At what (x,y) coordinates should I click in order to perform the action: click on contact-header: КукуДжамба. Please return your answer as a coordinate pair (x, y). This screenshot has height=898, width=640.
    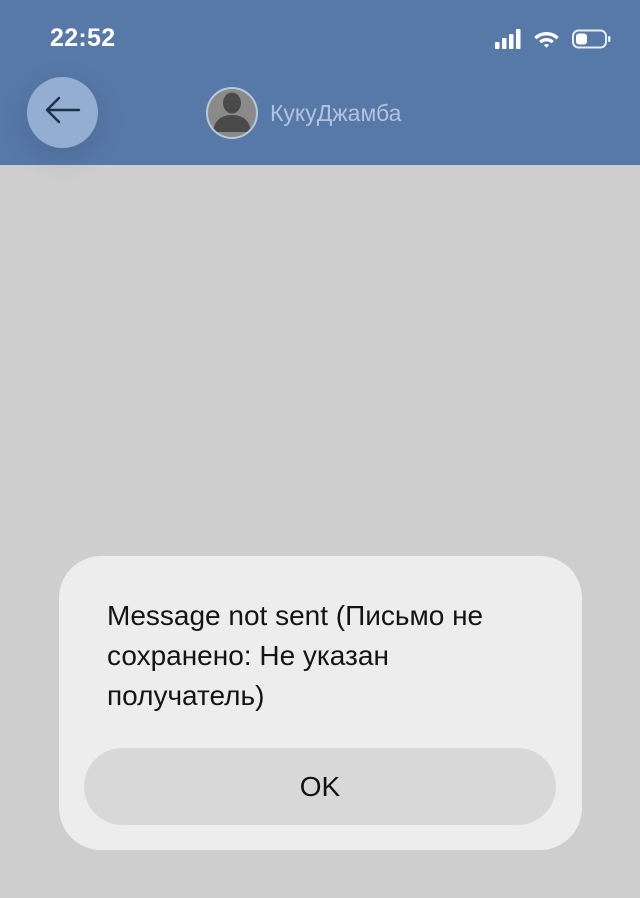
    Looking at the image, I should click on (303, 113).